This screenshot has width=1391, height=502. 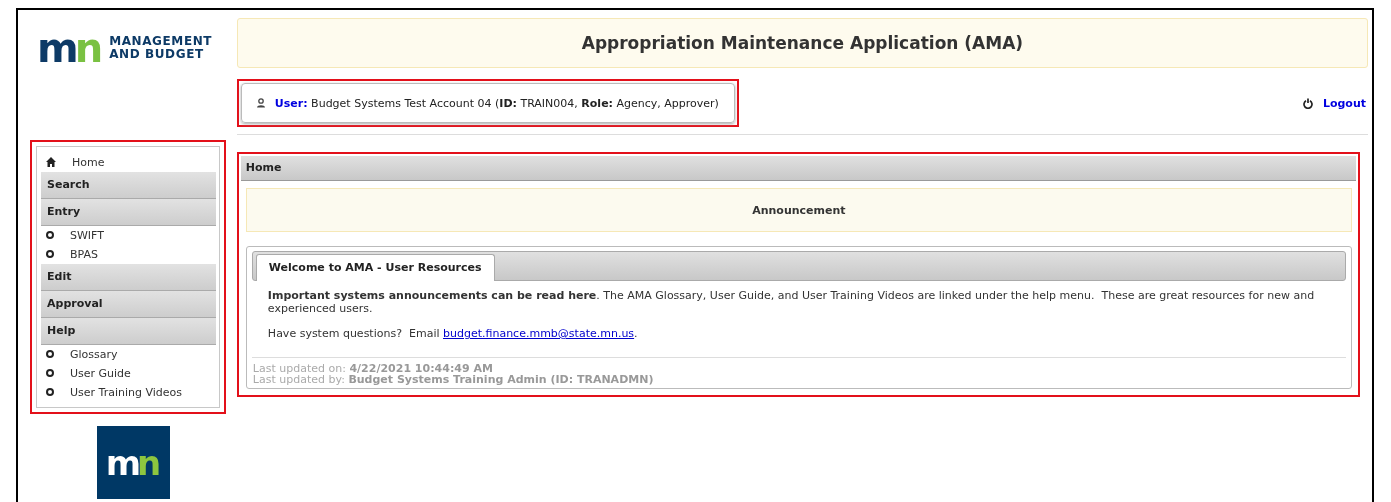 I want to click on menu-link: Glossary, so click(x=94, y=354).